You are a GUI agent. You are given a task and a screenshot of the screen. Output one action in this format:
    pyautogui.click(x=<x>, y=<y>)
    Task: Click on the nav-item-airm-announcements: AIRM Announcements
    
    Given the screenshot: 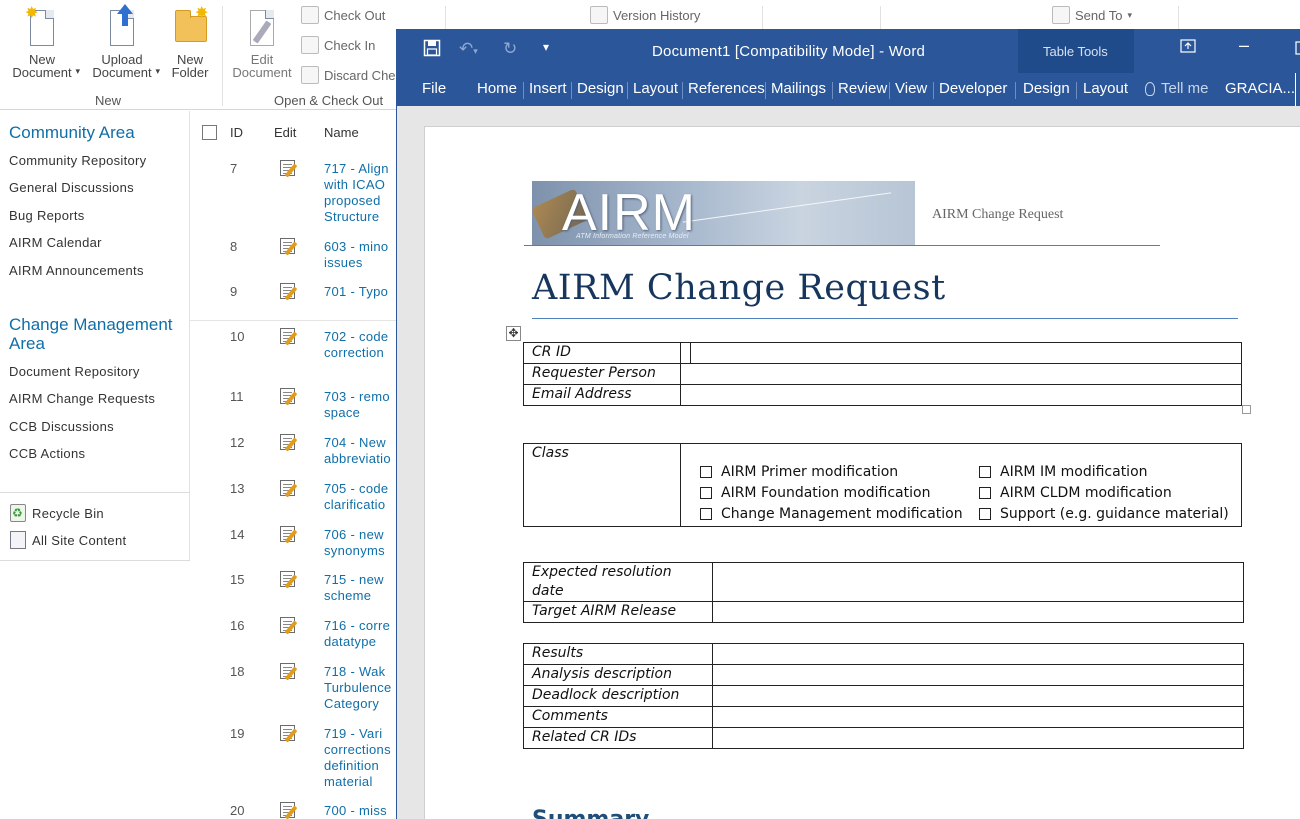 What is the action you would take?
    pyautogui.click(x=76, y=270)
    